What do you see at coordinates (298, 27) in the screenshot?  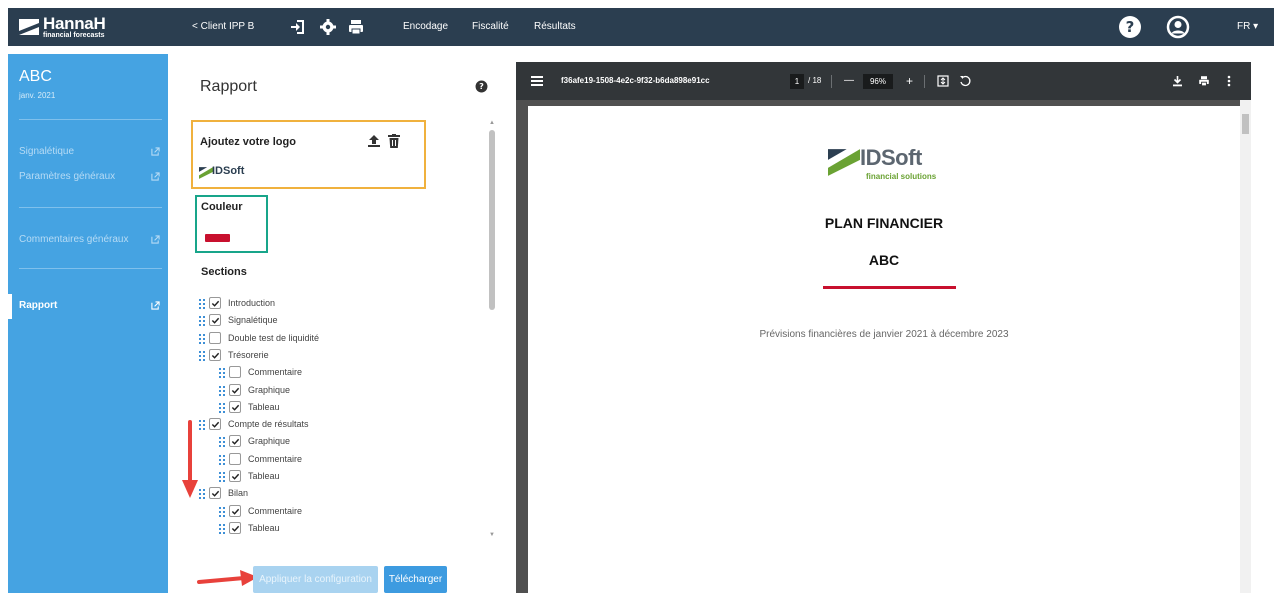 I see `login-icon` at bounding box center [298, 27].